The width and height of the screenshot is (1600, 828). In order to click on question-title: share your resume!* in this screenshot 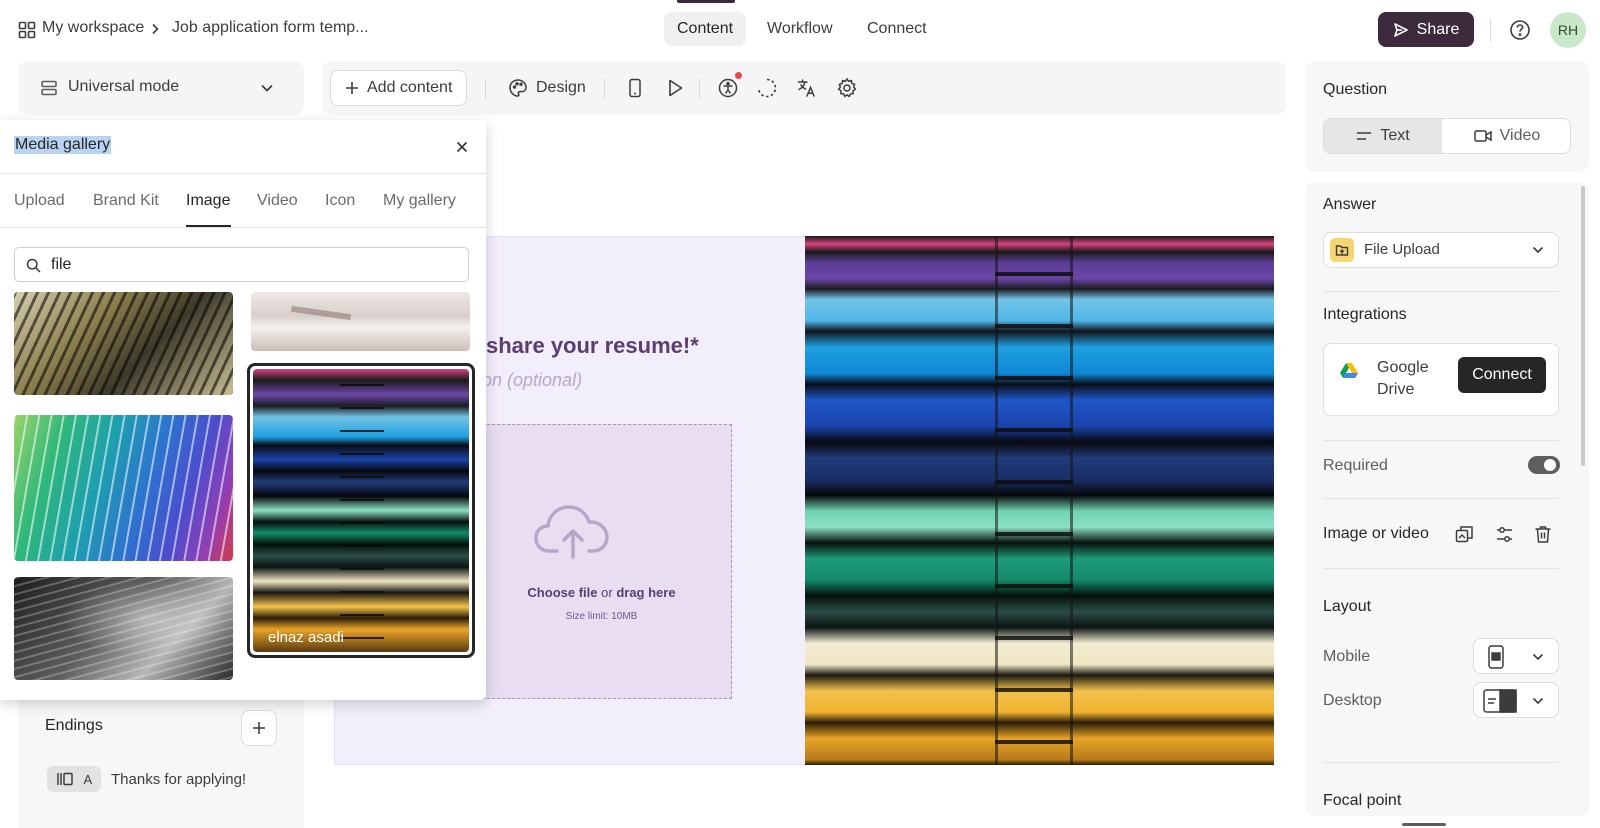, I will do `click(592, 346)`.